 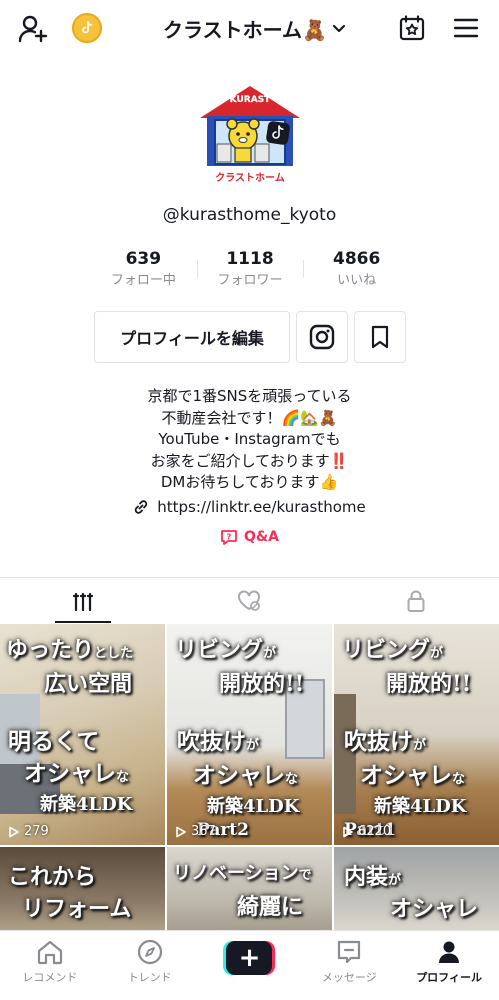 What do you see at coordinates (141, 507) in the screenshot?
I see `link-icon` at bounding box center [141, 507].